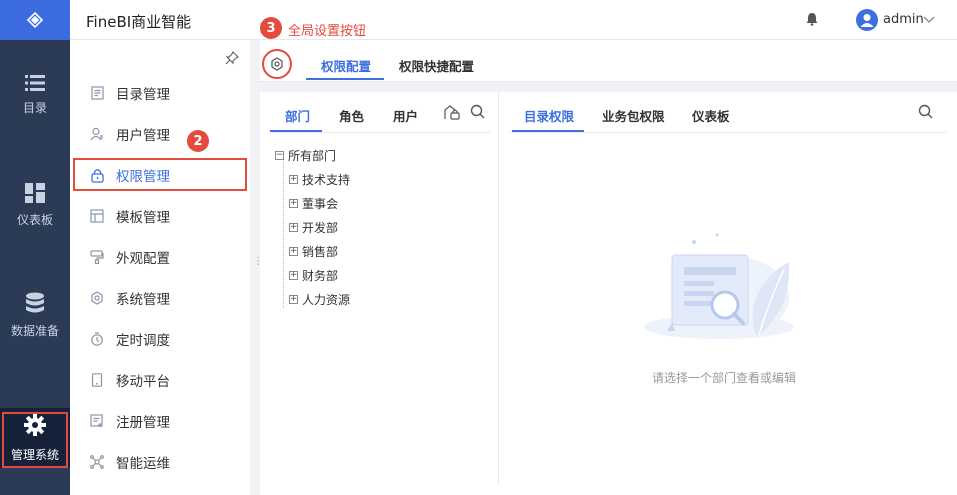 This screenshot has width=957, height=495. I want to click on sidebar-item-mobile: 移动平台, so click(130, 380).